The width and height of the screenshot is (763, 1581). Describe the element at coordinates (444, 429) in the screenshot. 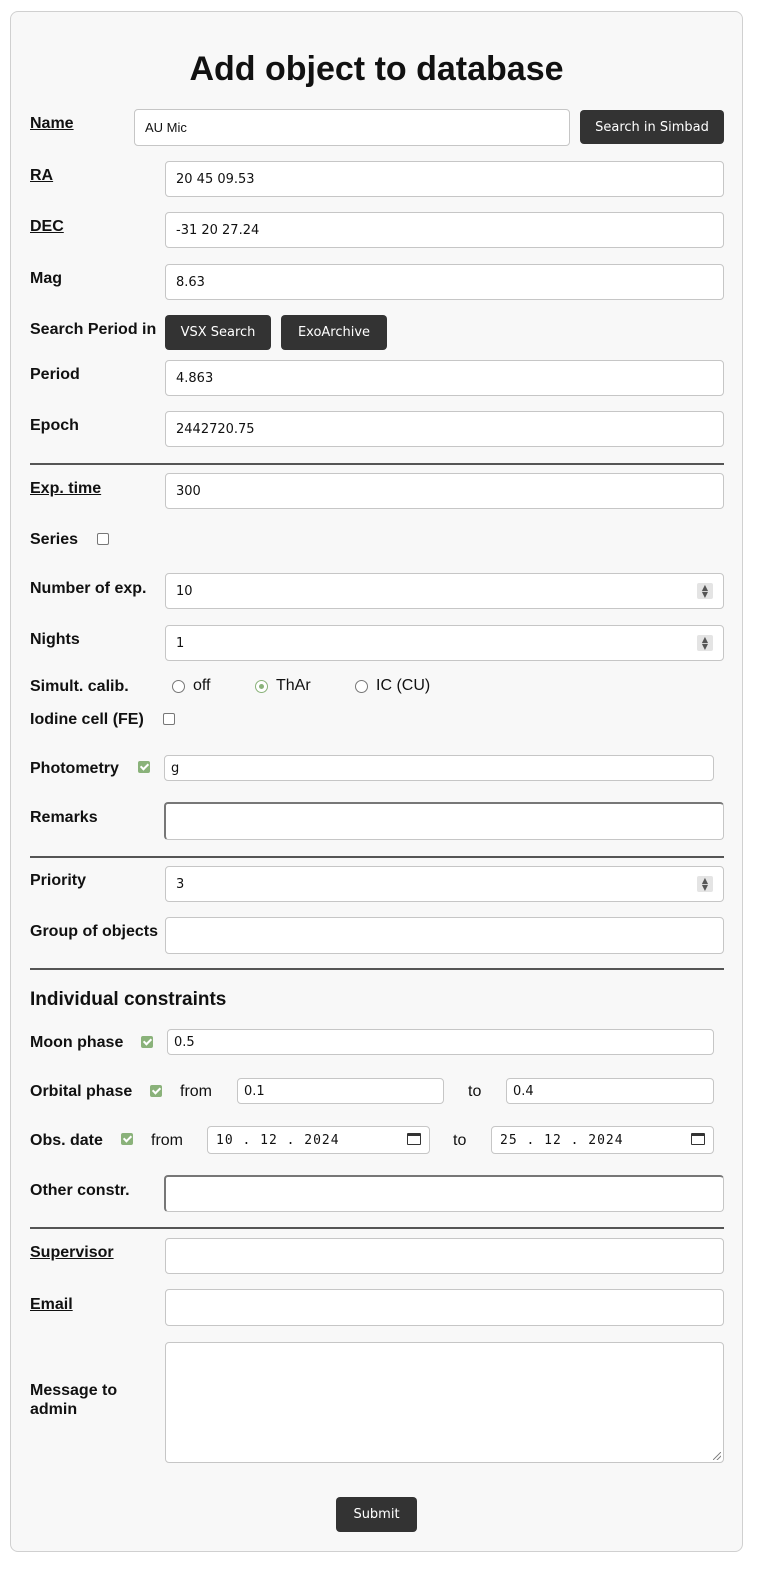

I see `epoch-input: 2442720.75` at that location.